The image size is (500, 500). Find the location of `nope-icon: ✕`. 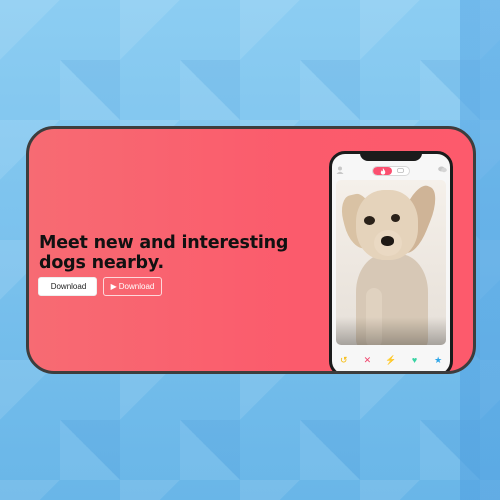

nope-icon: ✕ is located at coordinates (367, 360).